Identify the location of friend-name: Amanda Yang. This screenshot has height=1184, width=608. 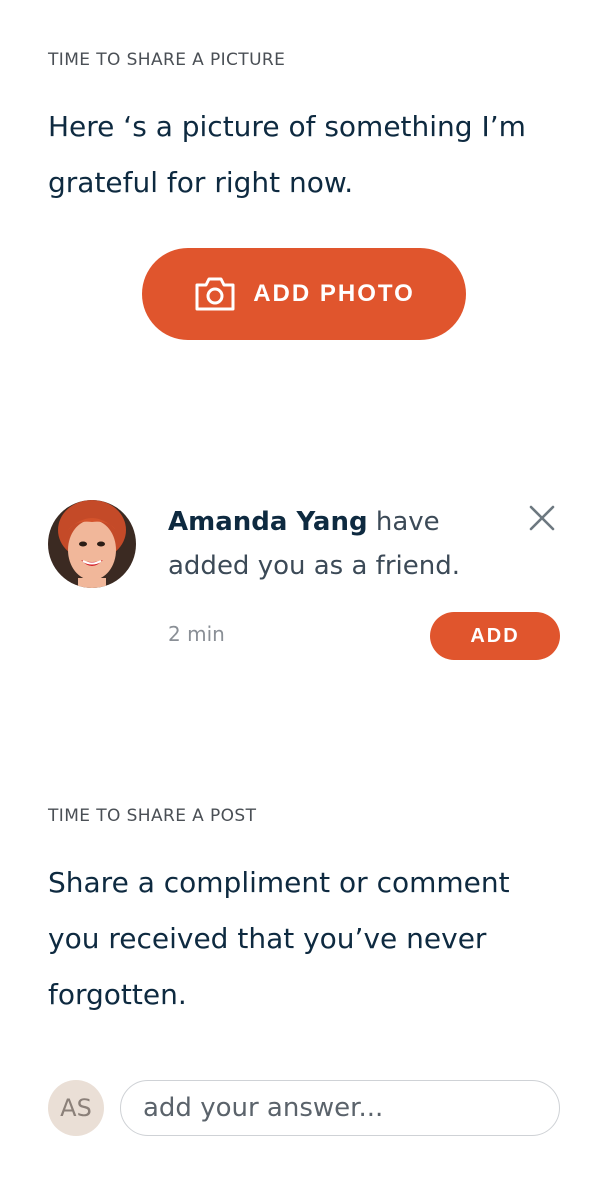
(268, 522).